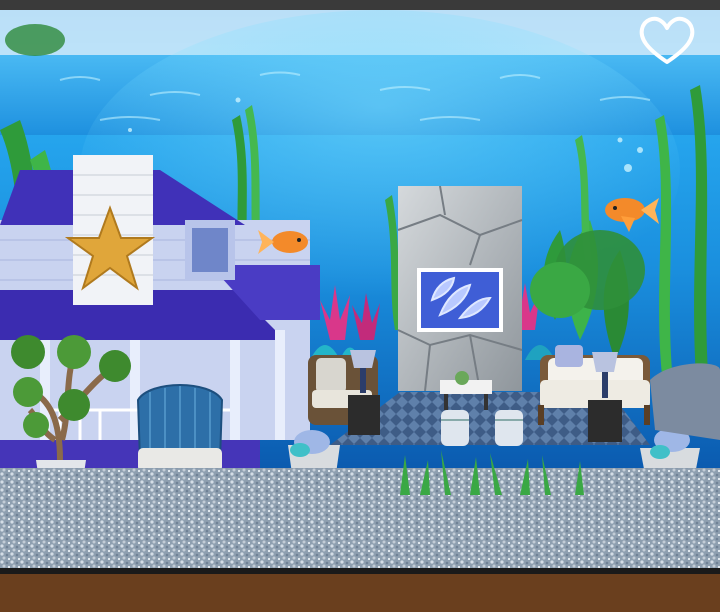 This screenshot has height=612, width=720. Describe the element at coordinates (360, 571) in the screenshot. I see `tank-bottom-frame` at that location.